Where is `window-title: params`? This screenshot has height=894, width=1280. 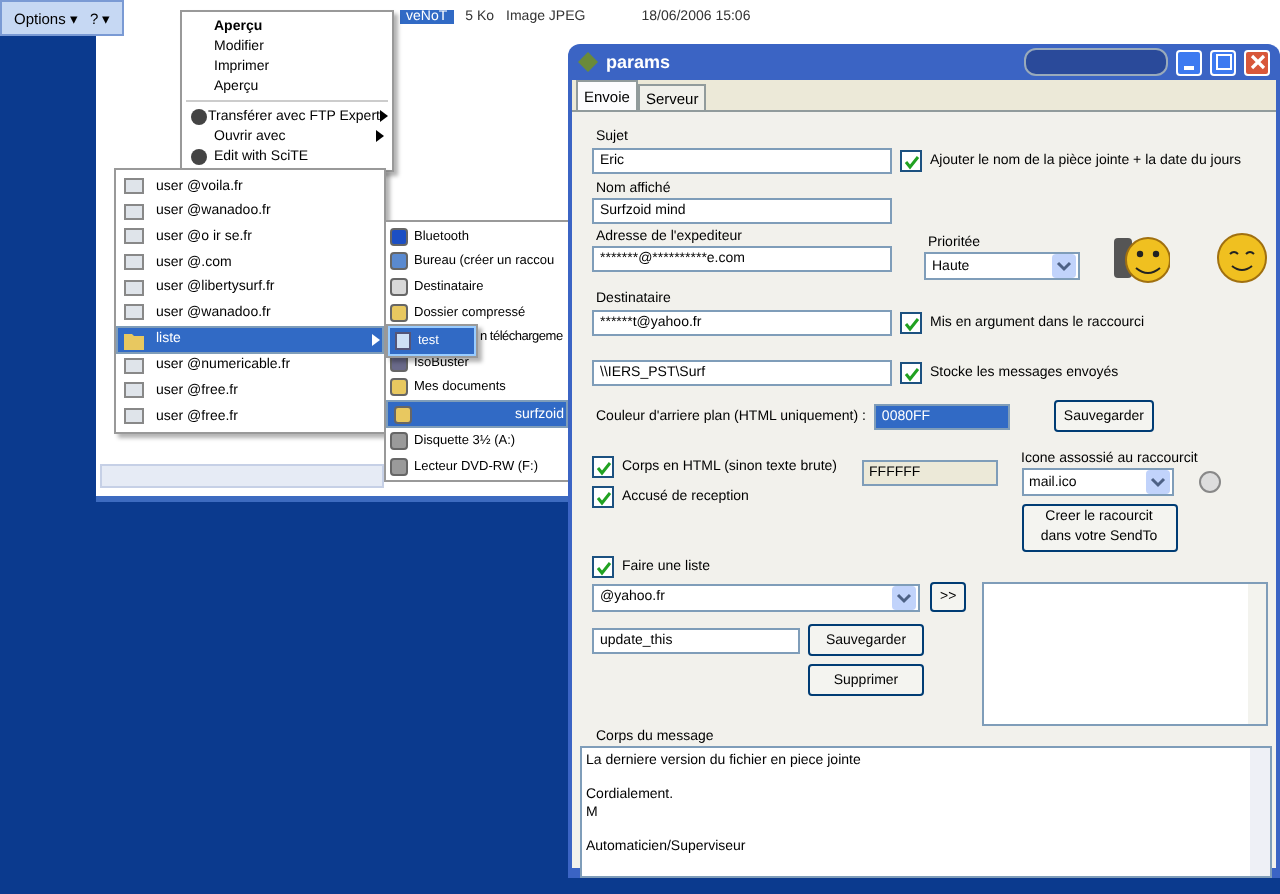
window-title: params is located at coordinates (638, 62).